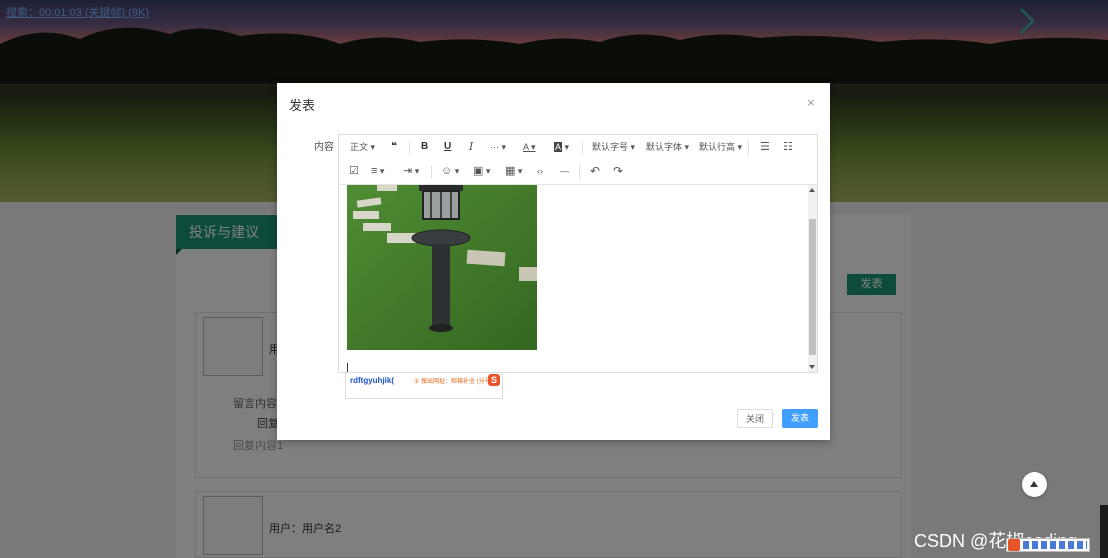  What do you see at coordinates (453, 382) in the screenshot?
I see `ime-hint: ① 搜出网址：邮箱补全 (分号)` at bounding box center [453, 382].